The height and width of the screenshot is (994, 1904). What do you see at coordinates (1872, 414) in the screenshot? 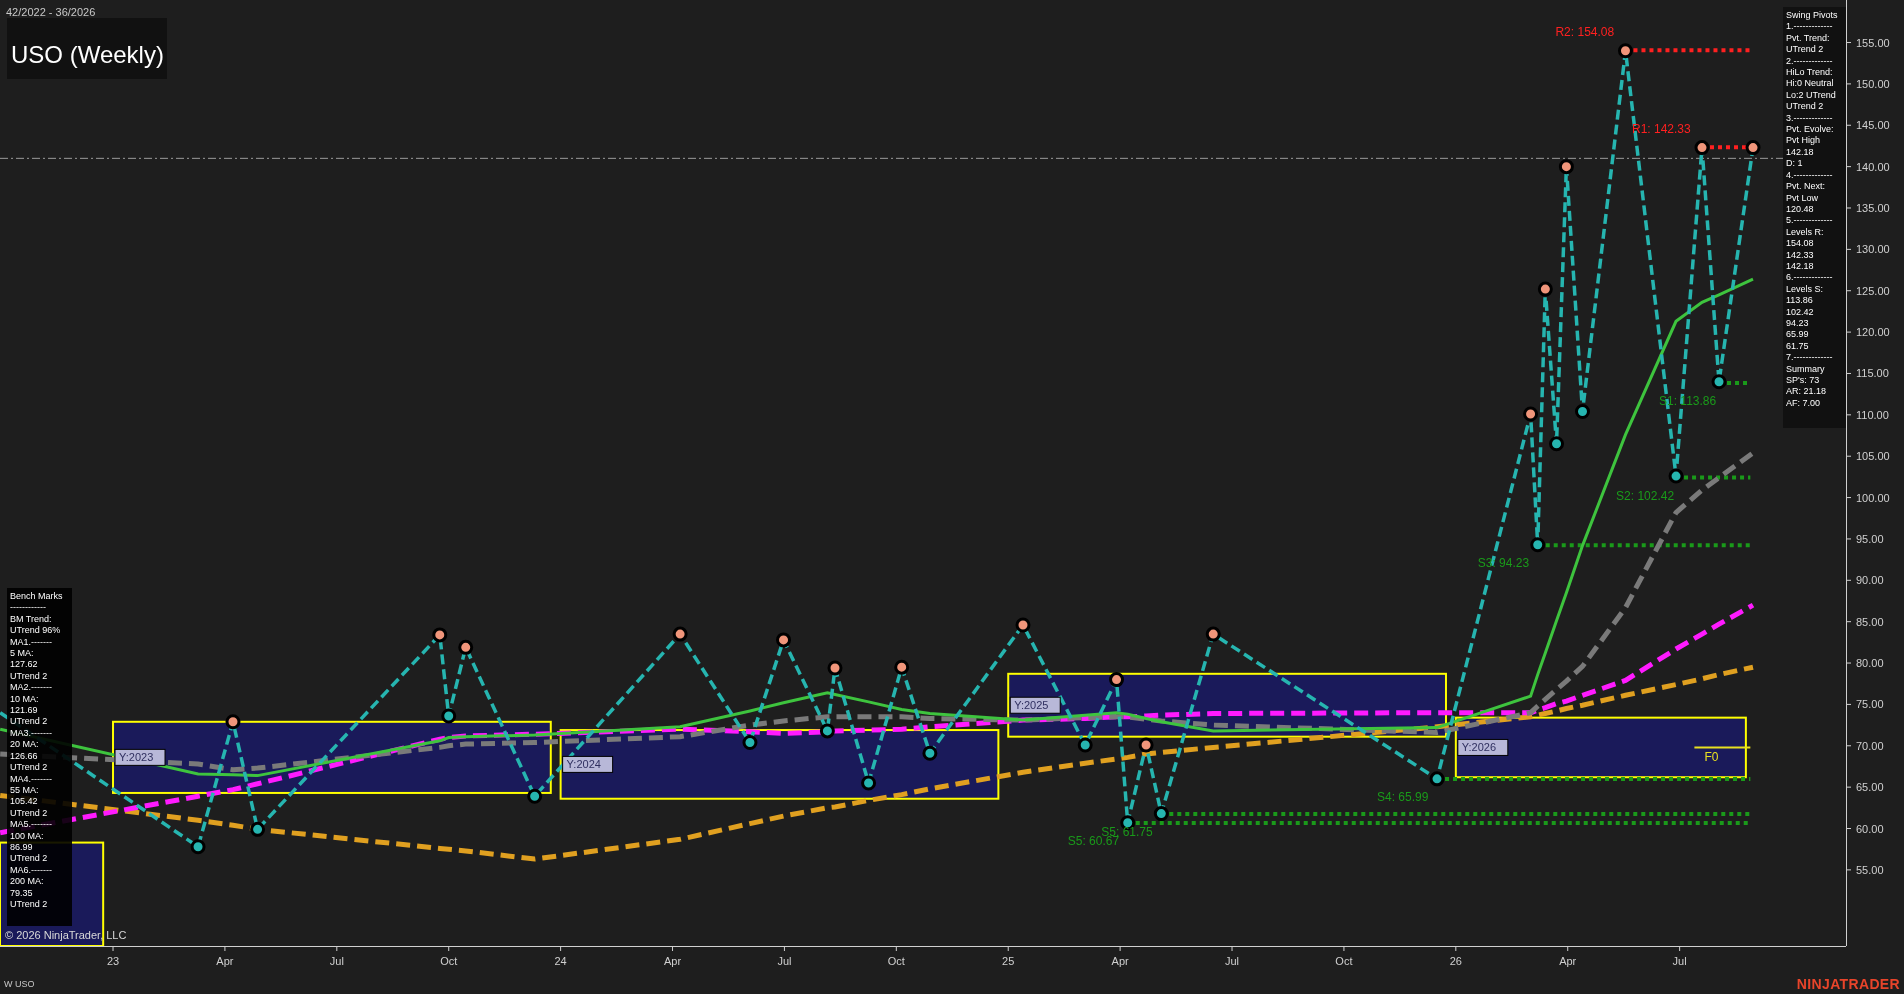
I see `y-axis-label: 110.00` at bounding box center [1872, 414].